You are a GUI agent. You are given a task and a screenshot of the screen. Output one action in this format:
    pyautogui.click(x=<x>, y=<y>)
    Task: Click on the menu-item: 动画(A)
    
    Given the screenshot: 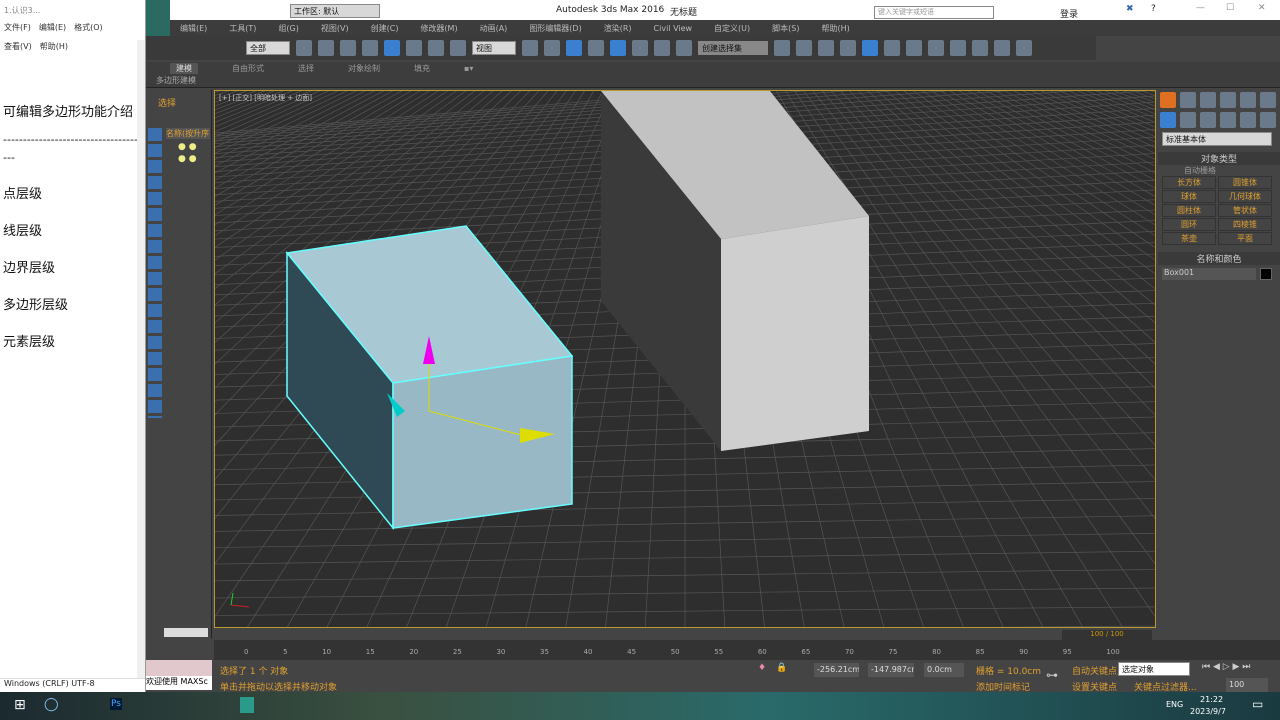 What is the action you would take?
    pyautogui.click(x=494, y=28)
    